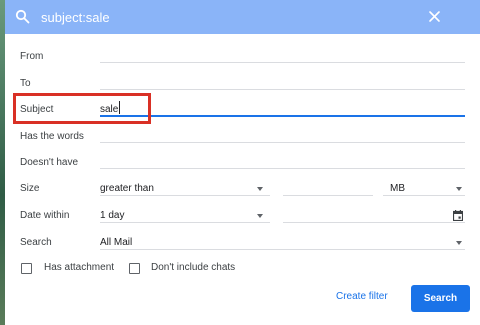 The image size is (480, 325). Describe the element at coordinates (424, 195) in the screenshot. I see `size-unit-underline` at that location.